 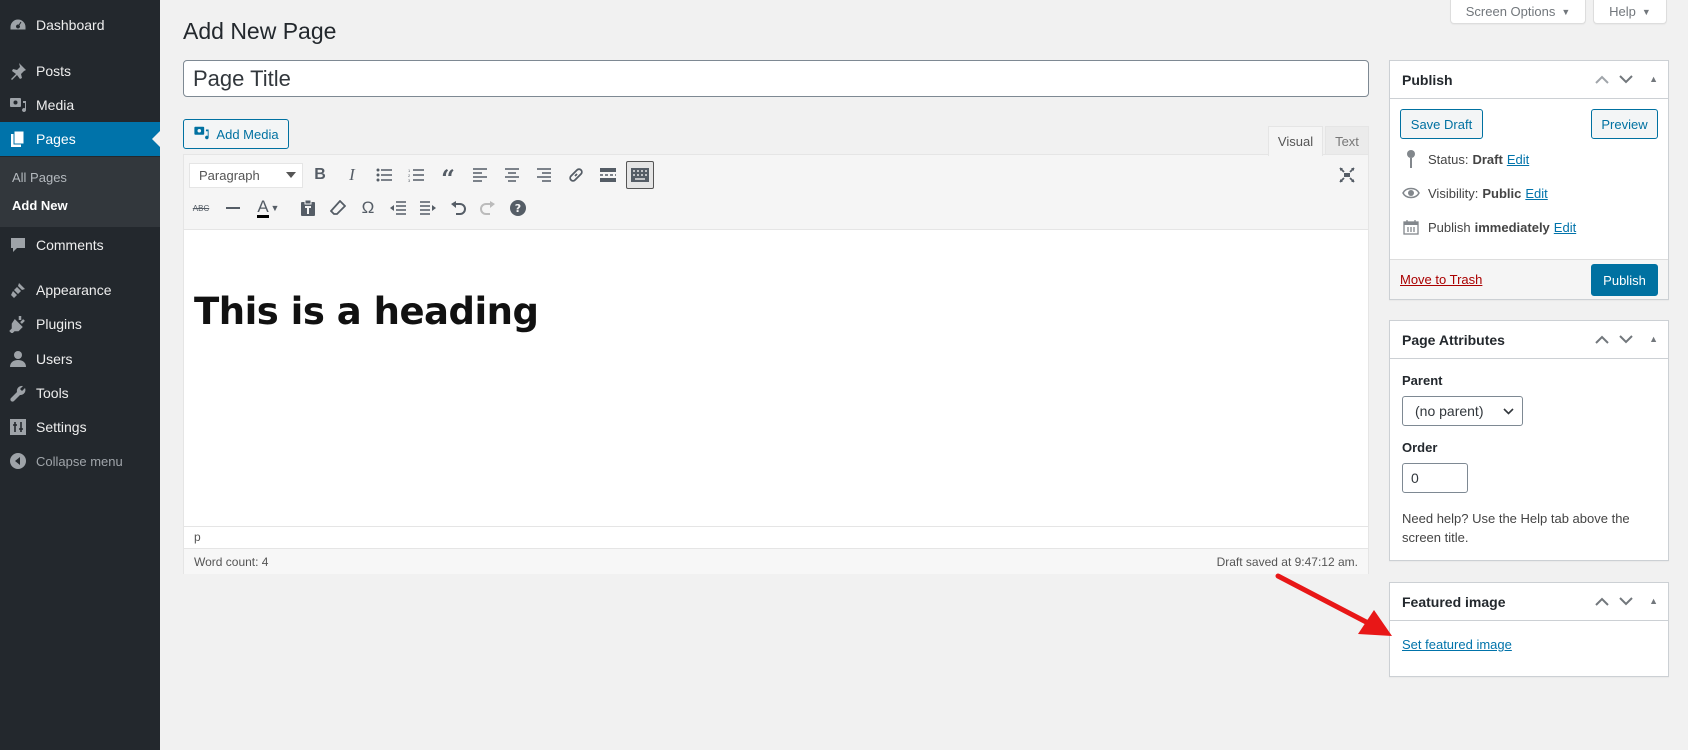 I want to click on add-media-button: Add Media, so click(x=236, y=134).